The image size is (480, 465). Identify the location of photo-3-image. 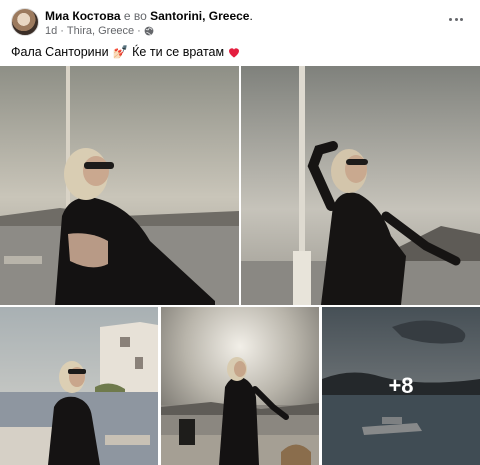
(79, 386).